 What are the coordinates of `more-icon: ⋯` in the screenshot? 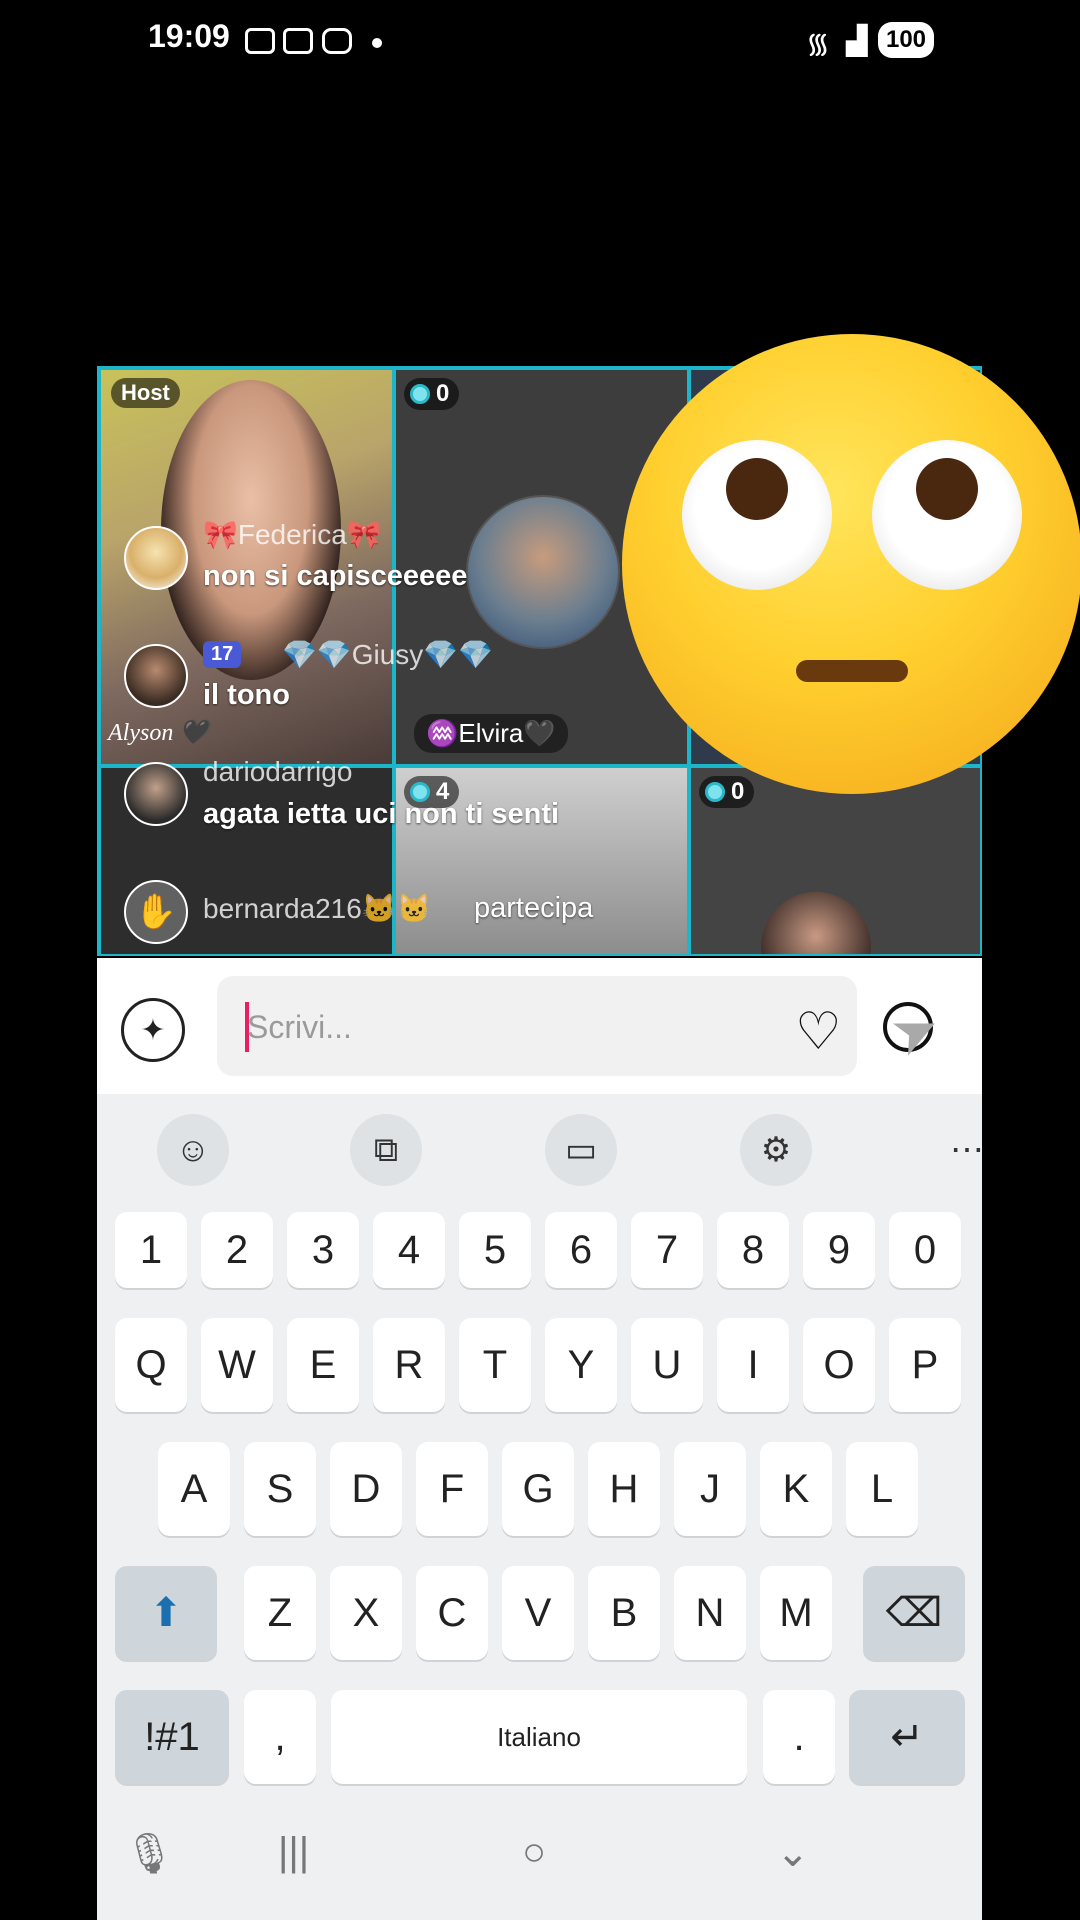 It's located at (967, 1150).